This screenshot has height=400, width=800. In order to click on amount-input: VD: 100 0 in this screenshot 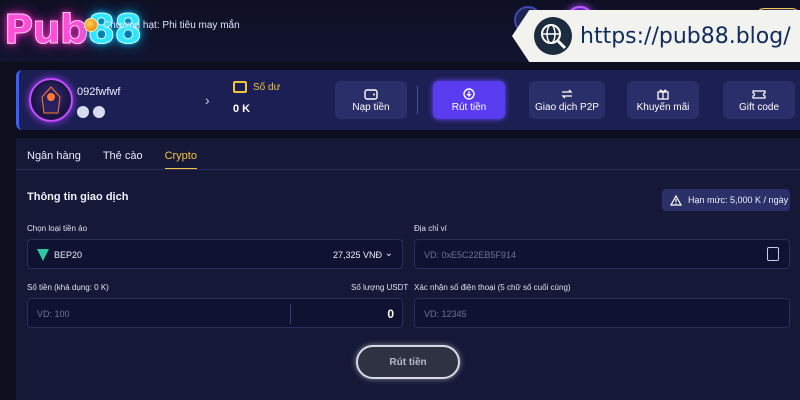, I will do `click(215, 313)`.